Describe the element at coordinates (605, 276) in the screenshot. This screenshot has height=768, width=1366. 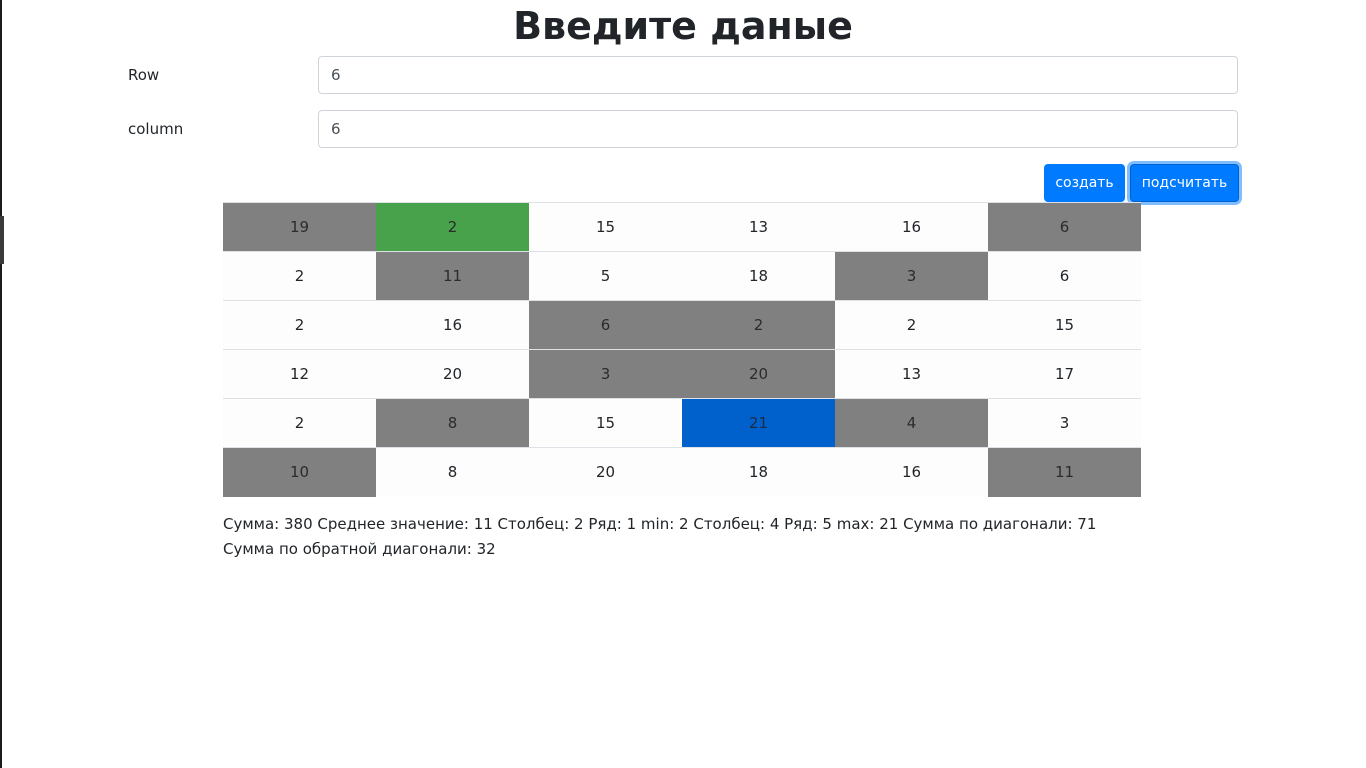
I see `matrix-cell: 5` at that location.